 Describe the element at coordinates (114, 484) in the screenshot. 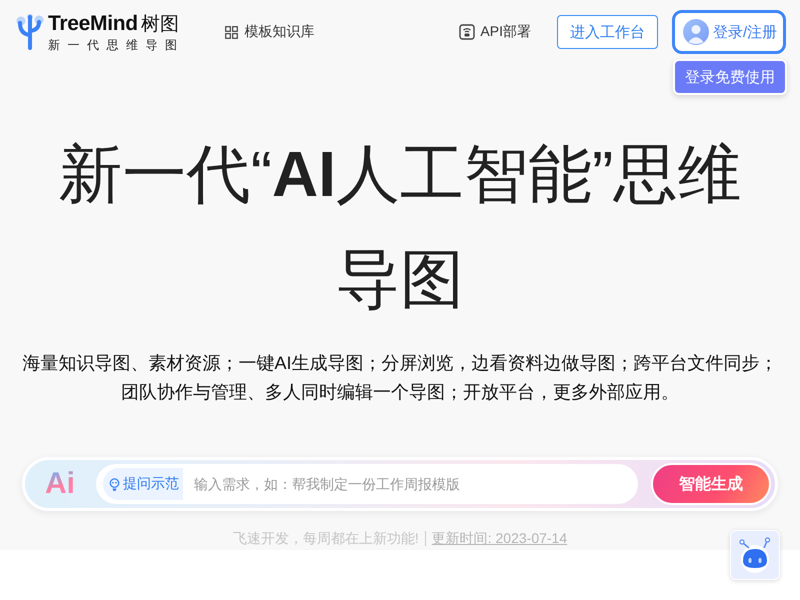

I see `lightbulb-icon` at that location.